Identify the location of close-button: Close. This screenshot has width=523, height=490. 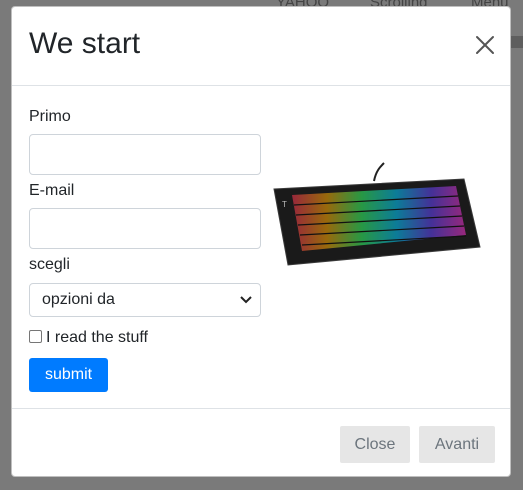
(375, 444).